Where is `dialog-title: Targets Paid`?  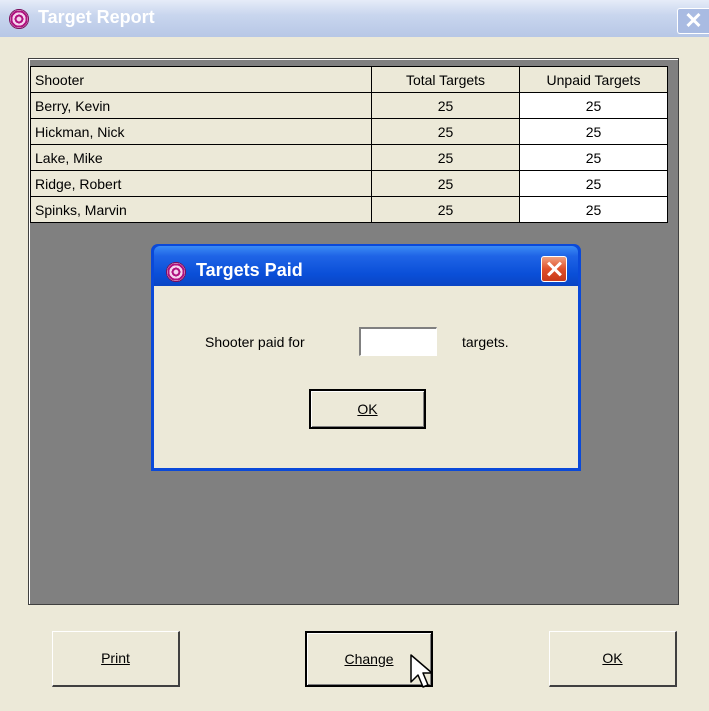
dialog-title: Targets Paid is located at coordinates (249, 270).